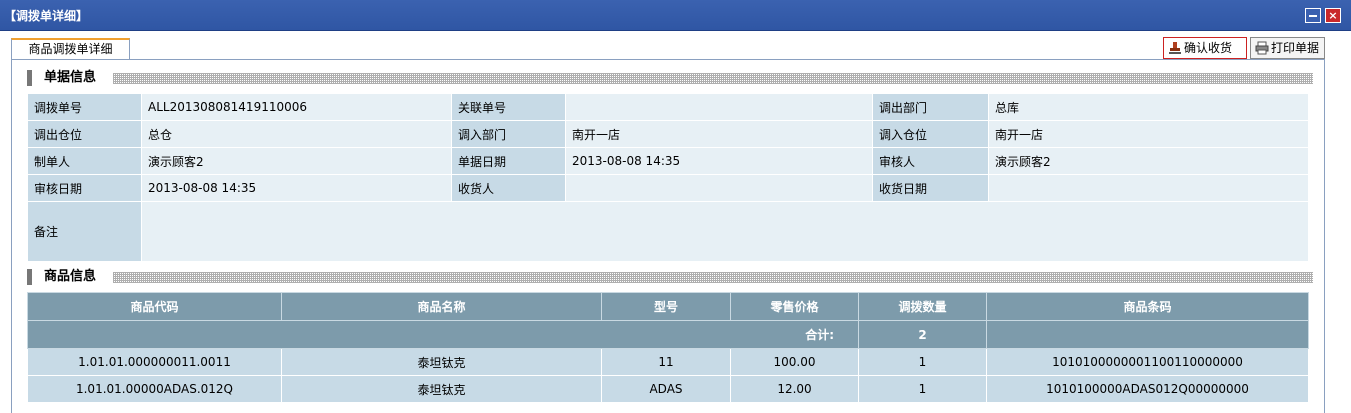  Describe the element at coordinates (441, 306) in the screenshot. I see `column-header: 商品名称` at that location.